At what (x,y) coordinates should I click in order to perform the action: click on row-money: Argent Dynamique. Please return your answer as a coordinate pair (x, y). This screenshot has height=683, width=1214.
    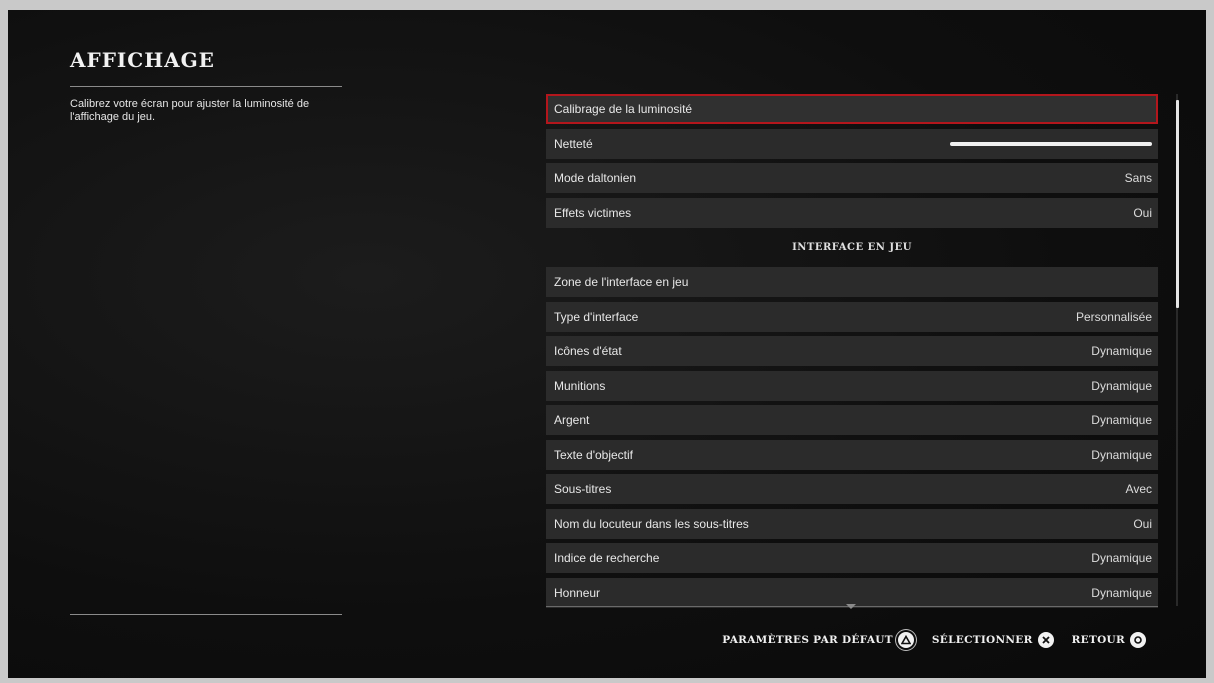
    Looking at the image, I should click on (852, 420).